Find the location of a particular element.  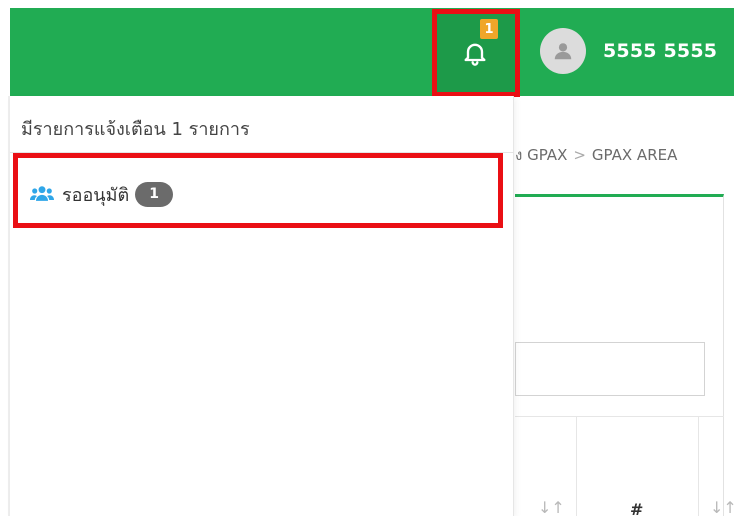

table-header-divider is located at coordinates (619, 416).